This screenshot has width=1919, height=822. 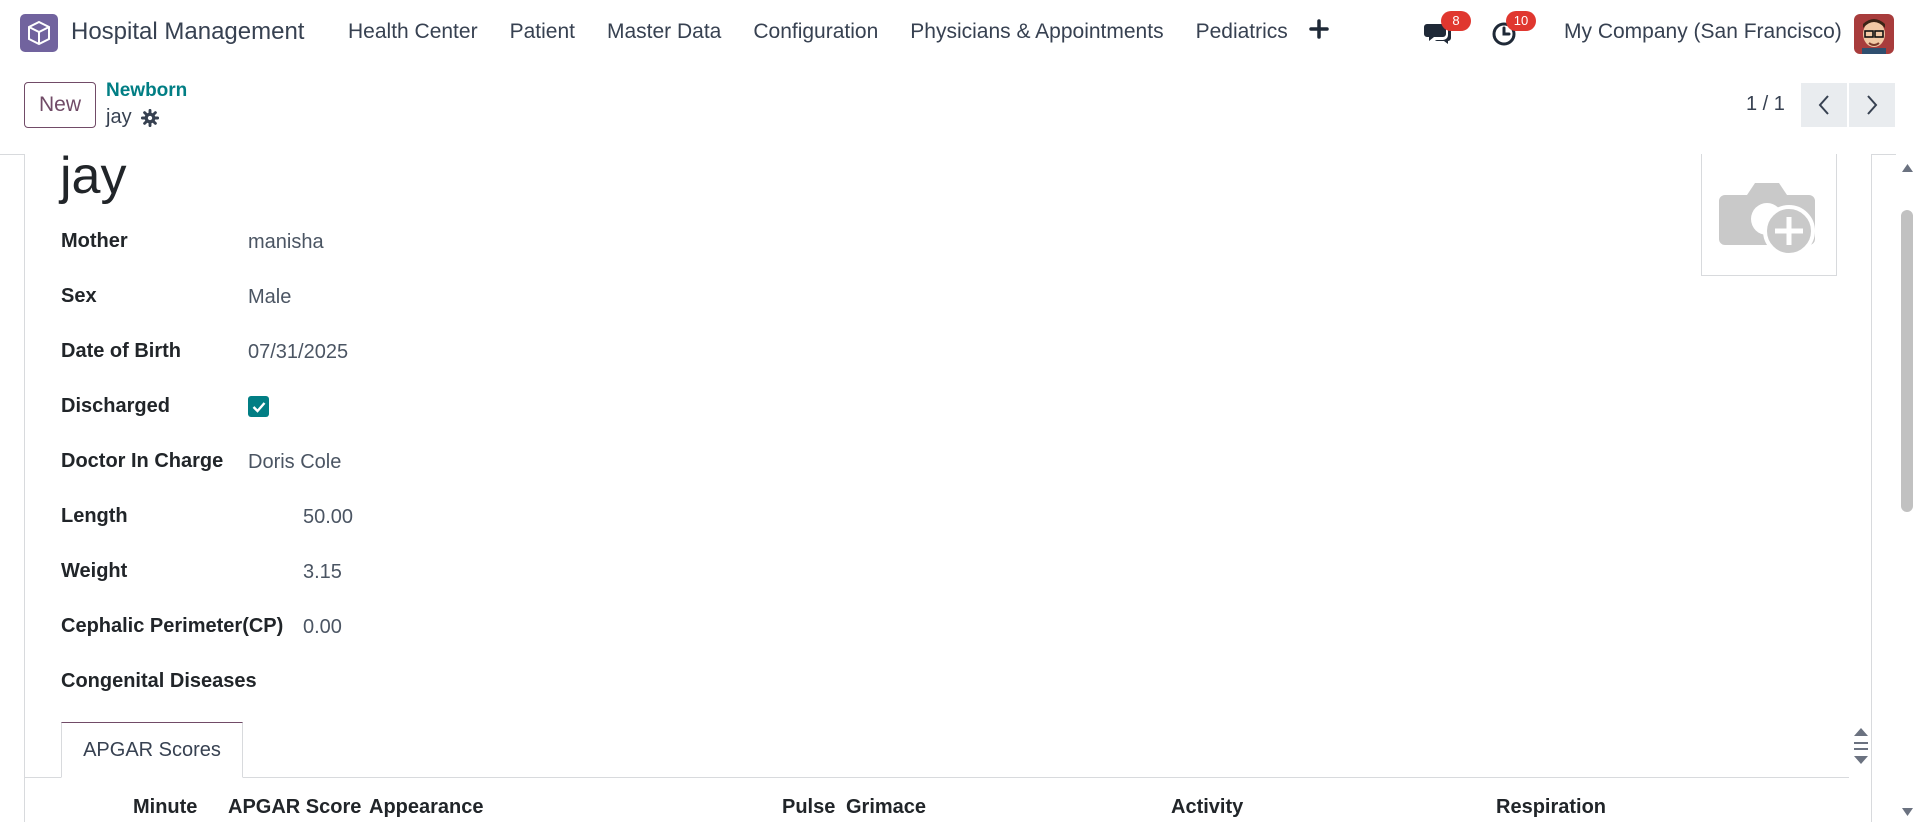 I want to click on messages-badge: 8, so click(x=1456, y=21).